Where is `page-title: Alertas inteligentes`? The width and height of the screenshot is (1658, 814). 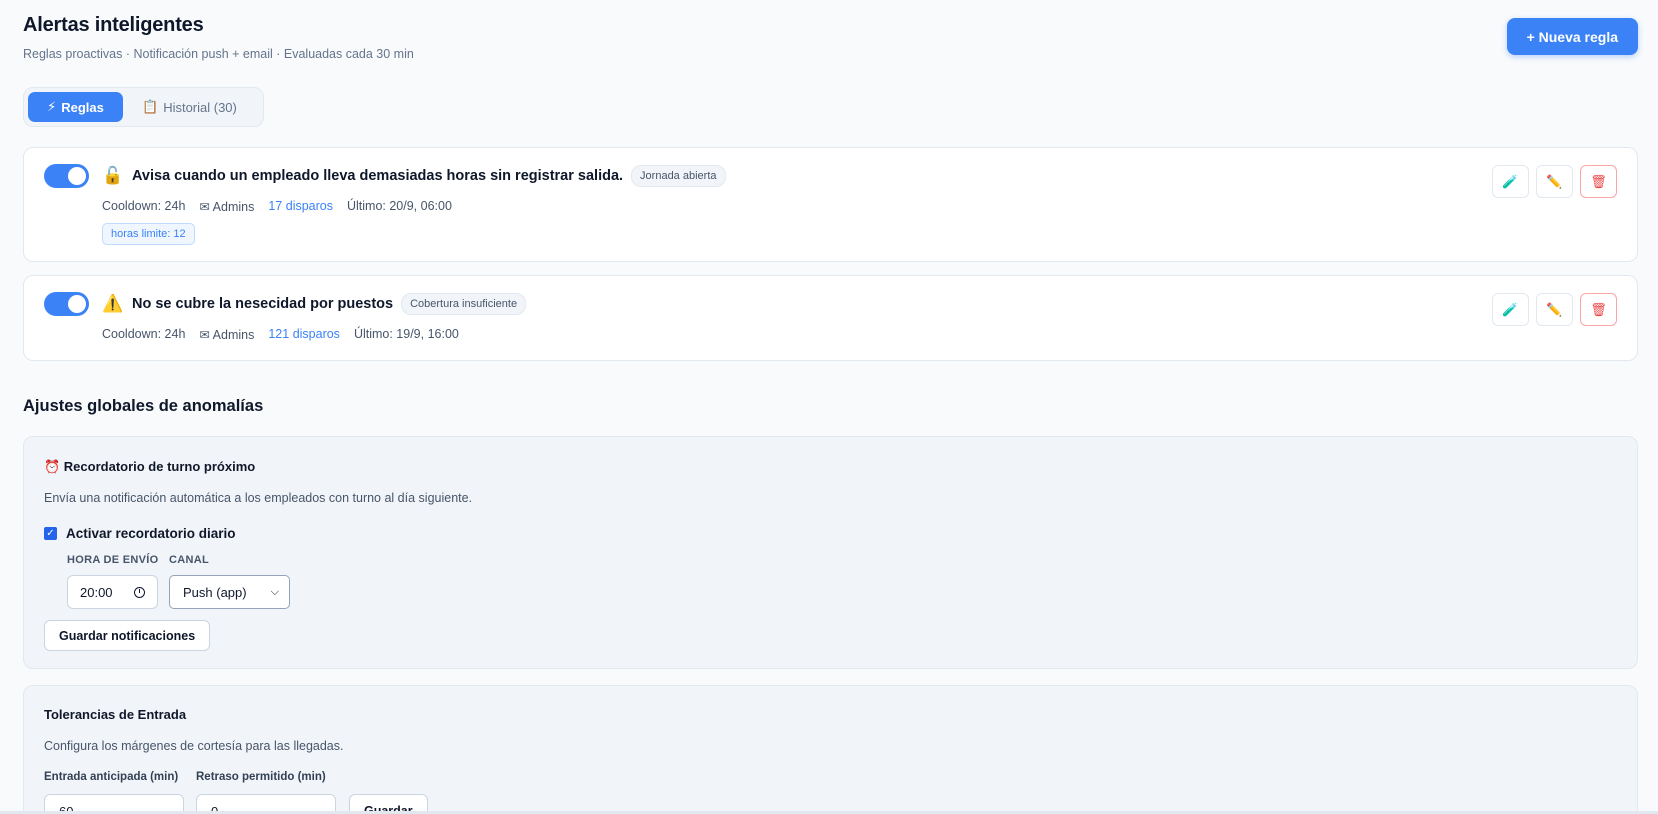 page-title: Alertas inteligentes is located at coordinates (113, 25).